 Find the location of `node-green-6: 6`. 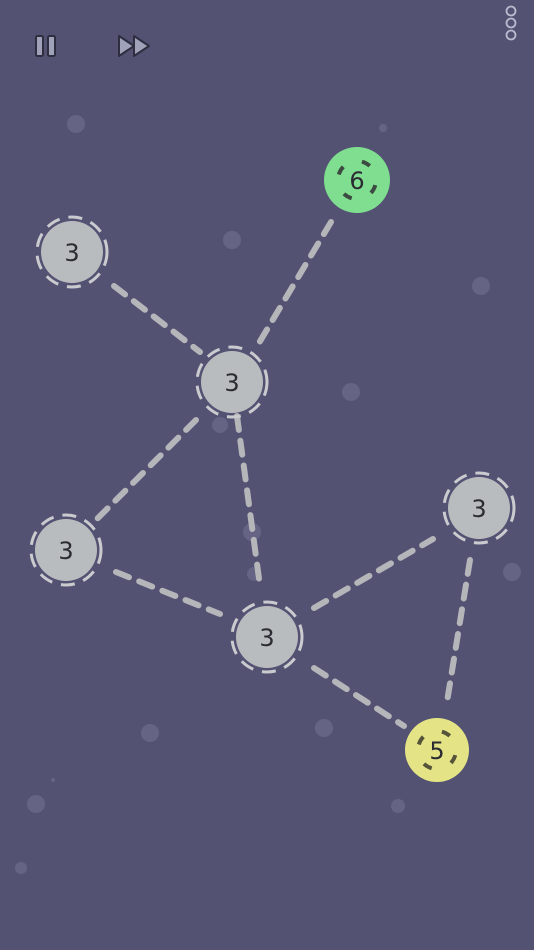

node-green-6: 6 is located at coordinates (357, 180).